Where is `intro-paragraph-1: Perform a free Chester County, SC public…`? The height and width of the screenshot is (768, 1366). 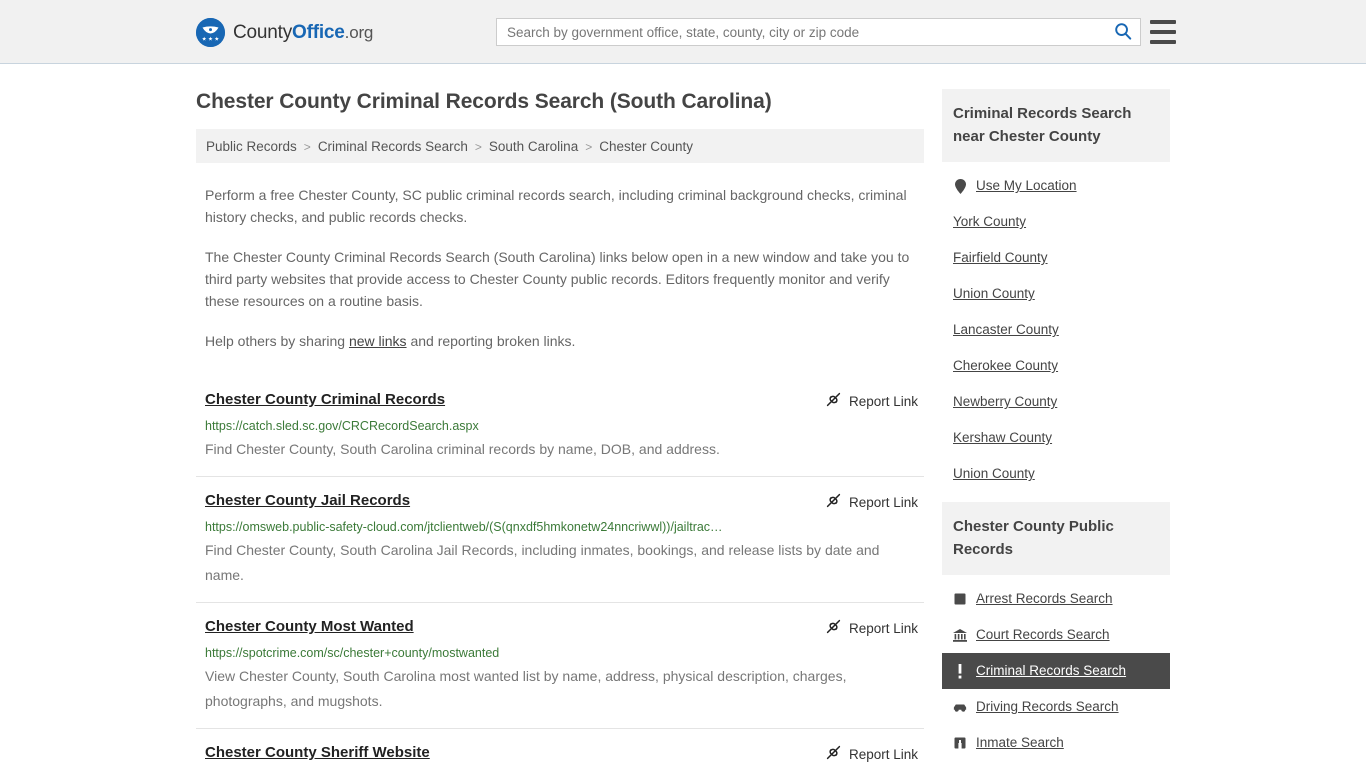 intro-paragraph-1: Perform a free Chester County, SC public… is located at coordinates (556, 206).